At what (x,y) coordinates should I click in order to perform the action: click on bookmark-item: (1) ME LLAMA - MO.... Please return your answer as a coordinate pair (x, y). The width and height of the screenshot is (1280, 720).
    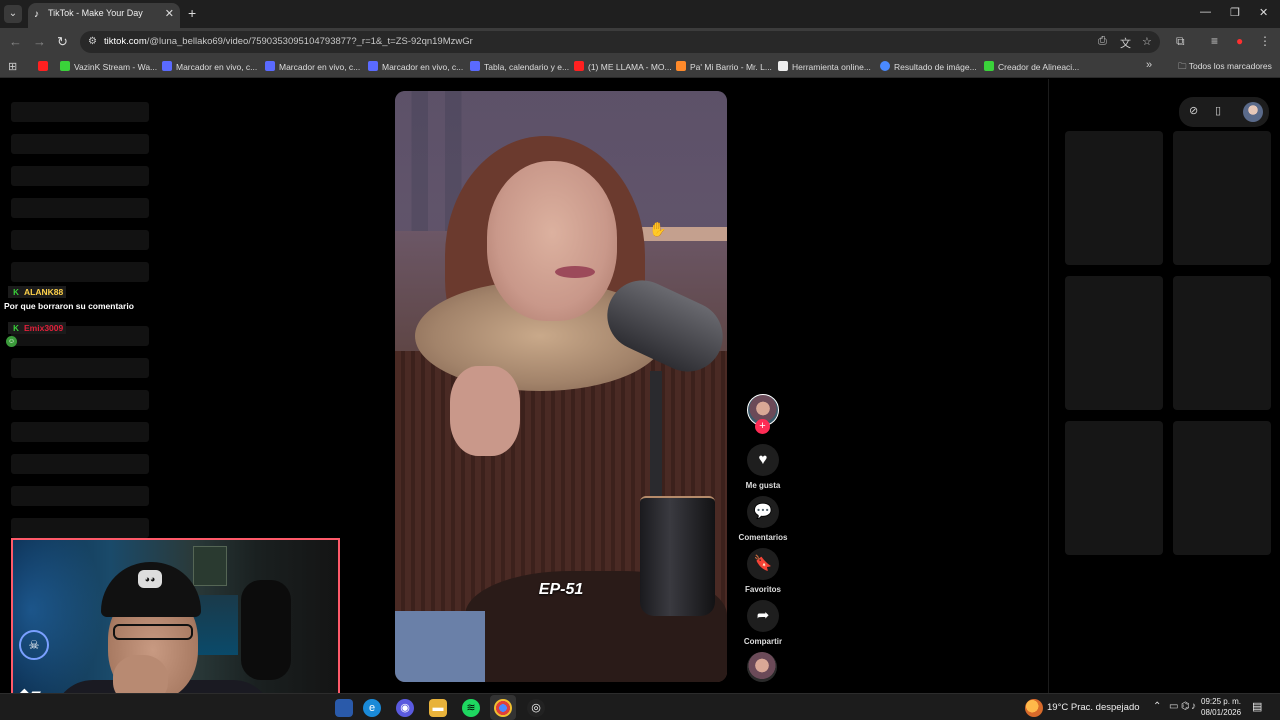
    Looking at the image, I should click on (623, 67).